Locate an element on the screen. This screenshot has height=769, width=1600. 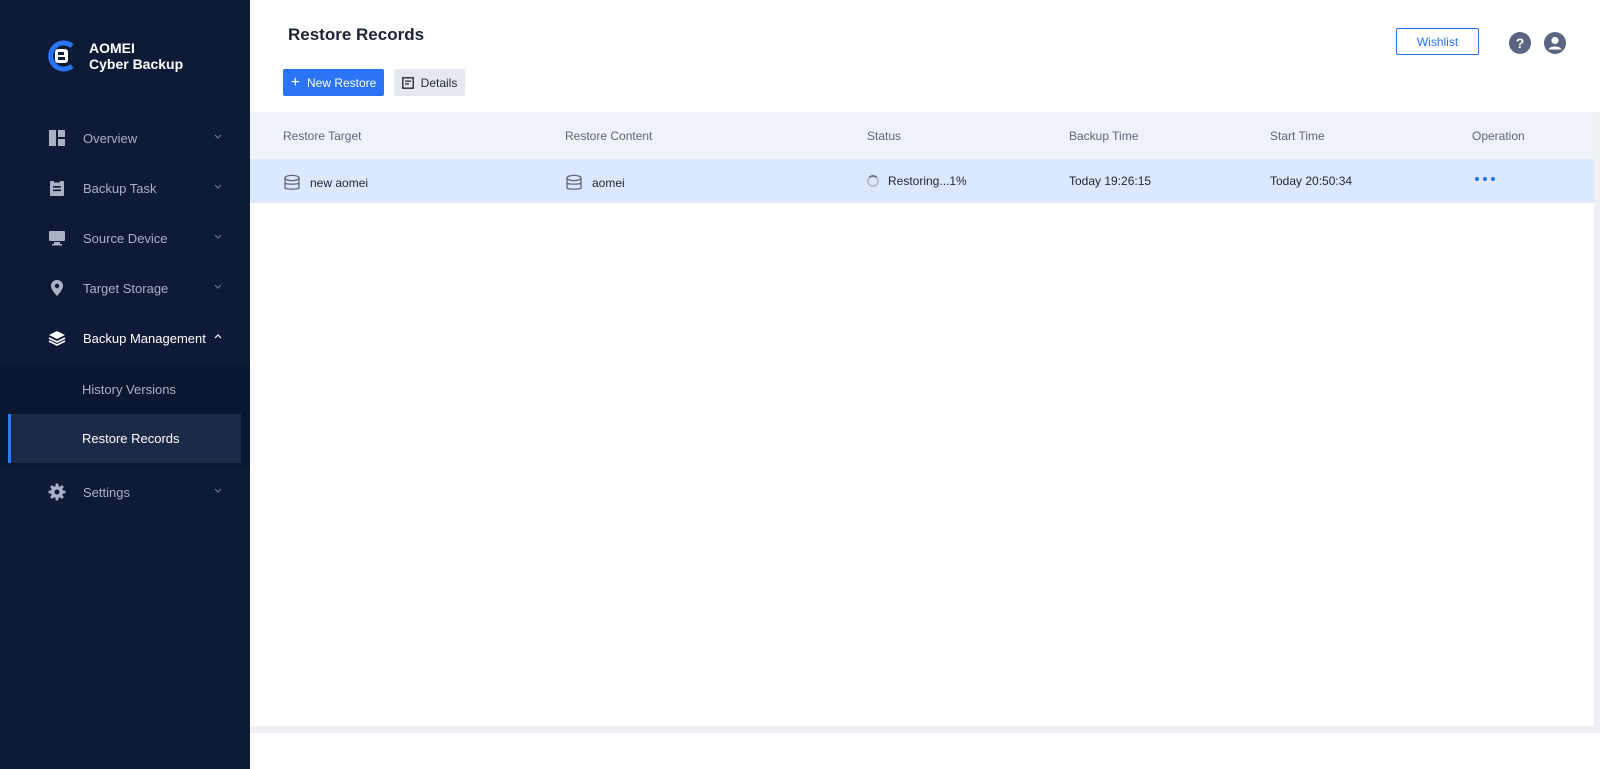
sidebar-item-label: Target Storage is located at coordinates (126, 288).